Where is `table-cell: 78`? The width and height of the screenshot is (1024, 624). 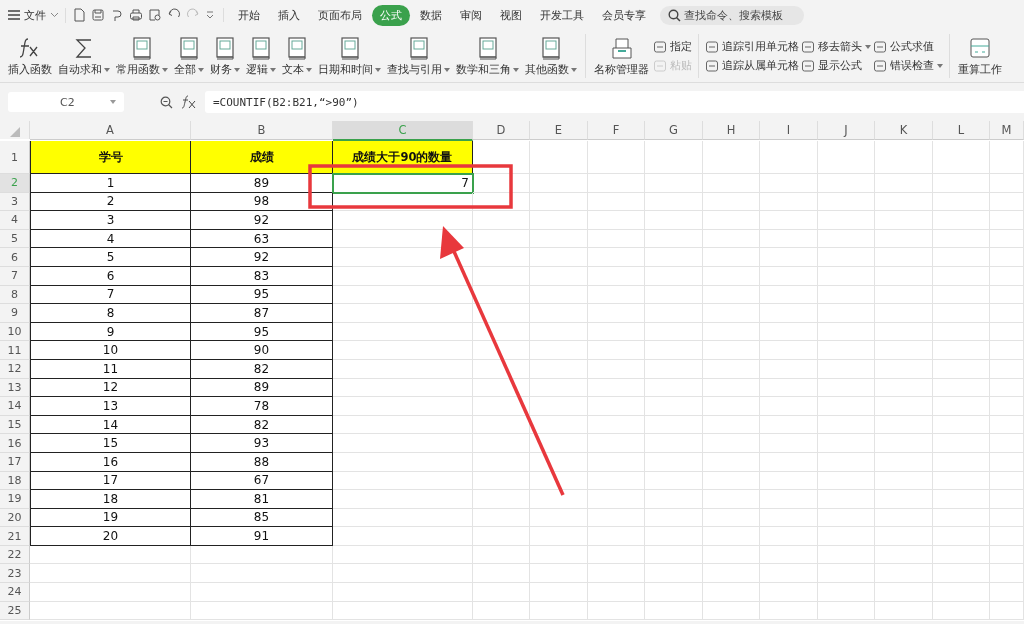 table-cell: 78 is located at coordinates (262, 406).